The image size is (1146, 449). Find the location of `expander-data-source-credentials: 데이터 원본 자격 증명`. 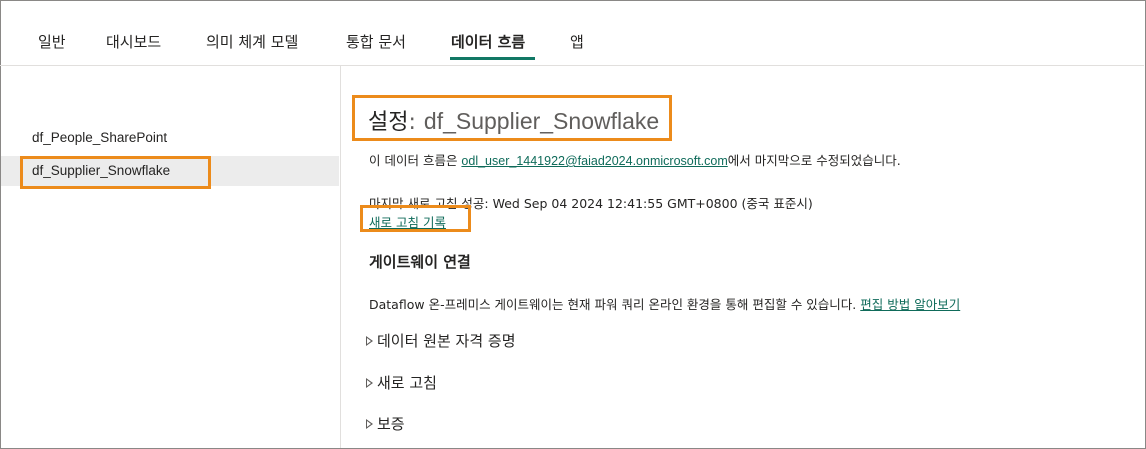

expander-data-source-credentials: 데이터 원본 자격 증명 is located at coordinates (441, 340).